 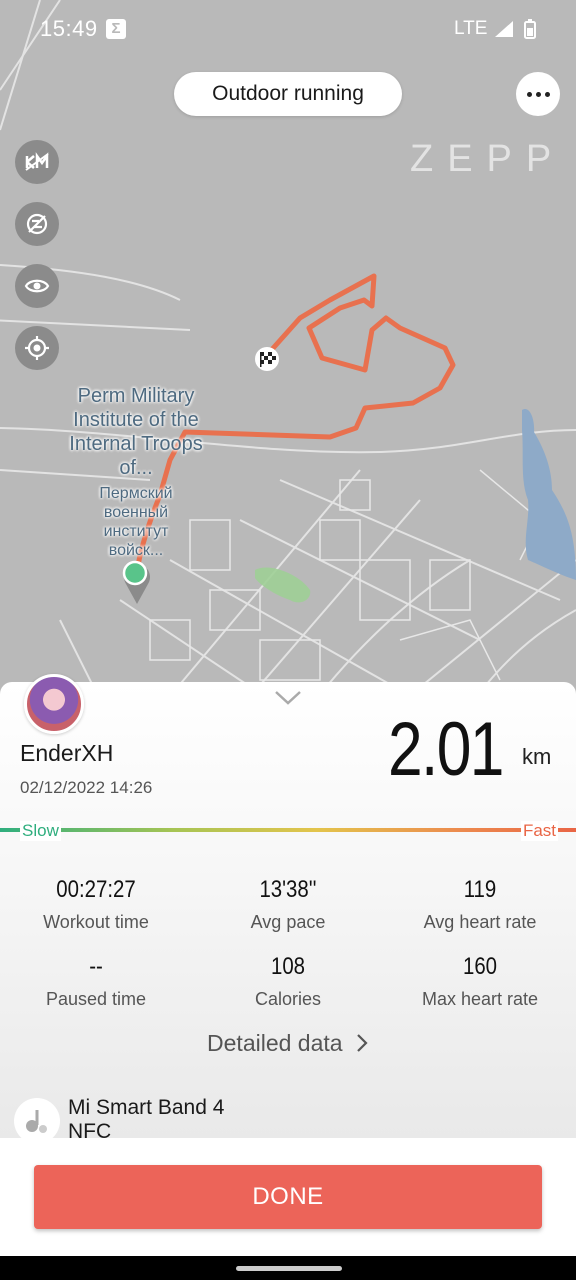 I want to click on detailed-data-label: Detailed data, so click(x=275, y=1043).